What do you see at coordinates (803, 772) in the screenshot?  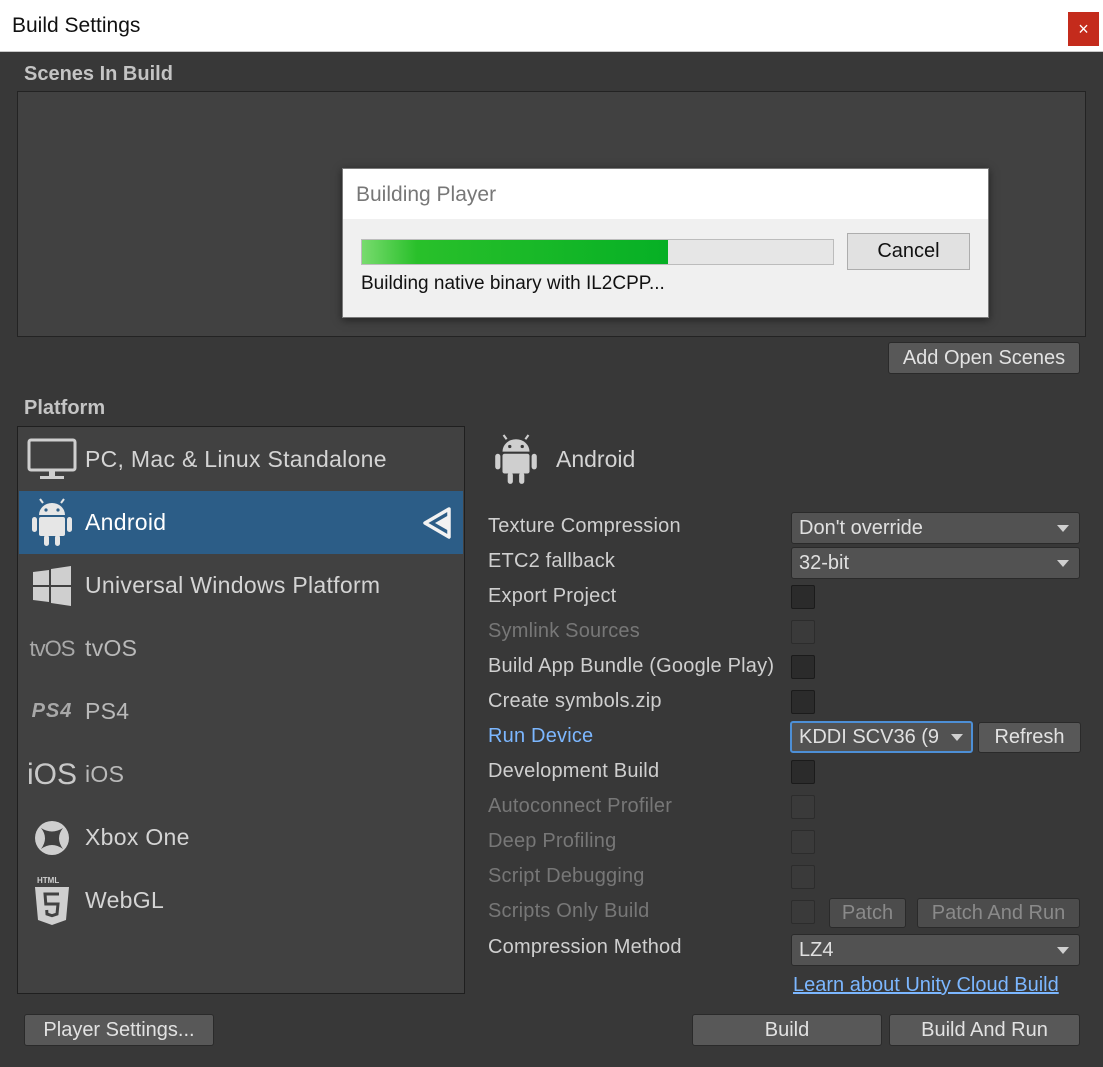 I see `development-build-checkbox` at bounding box center [803, 772].